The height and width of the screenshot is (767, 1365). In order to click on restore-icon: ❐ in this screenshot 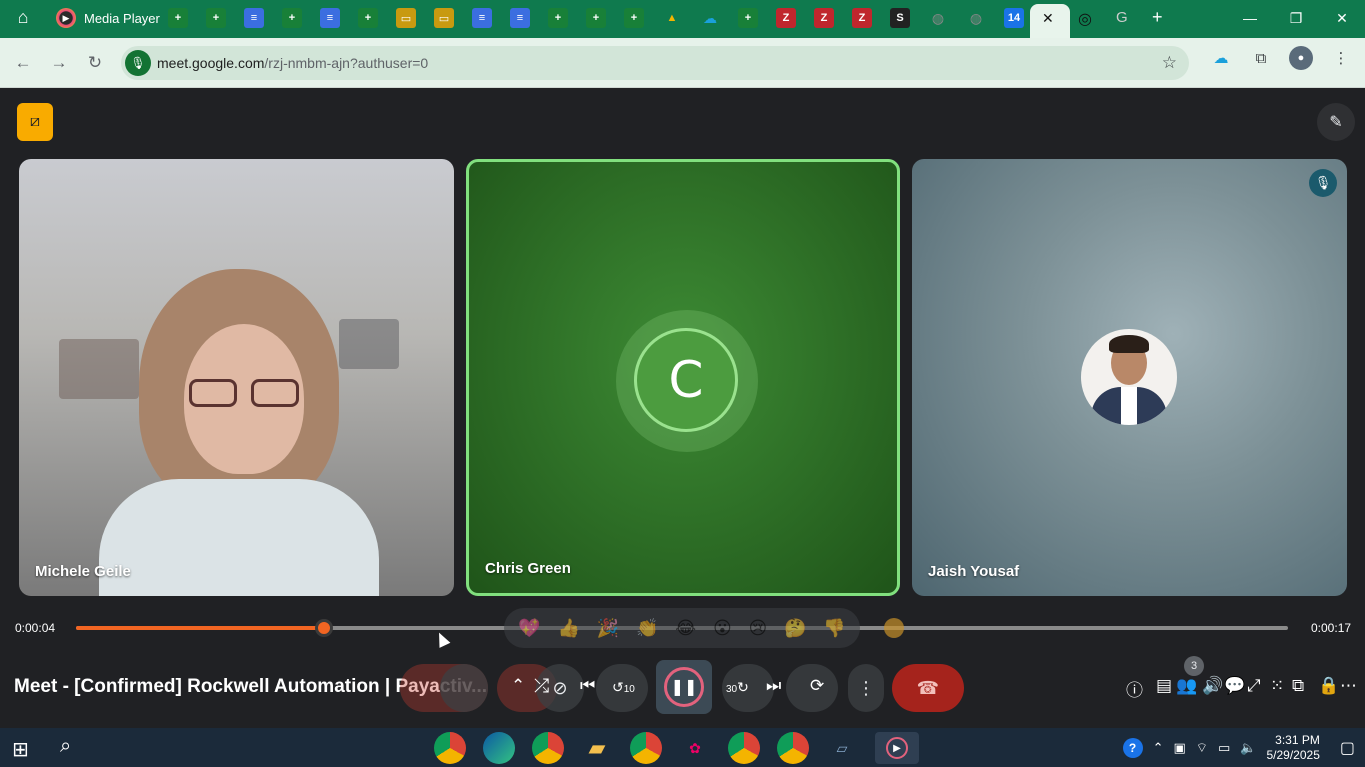, I will do `click(1296, 18)`.